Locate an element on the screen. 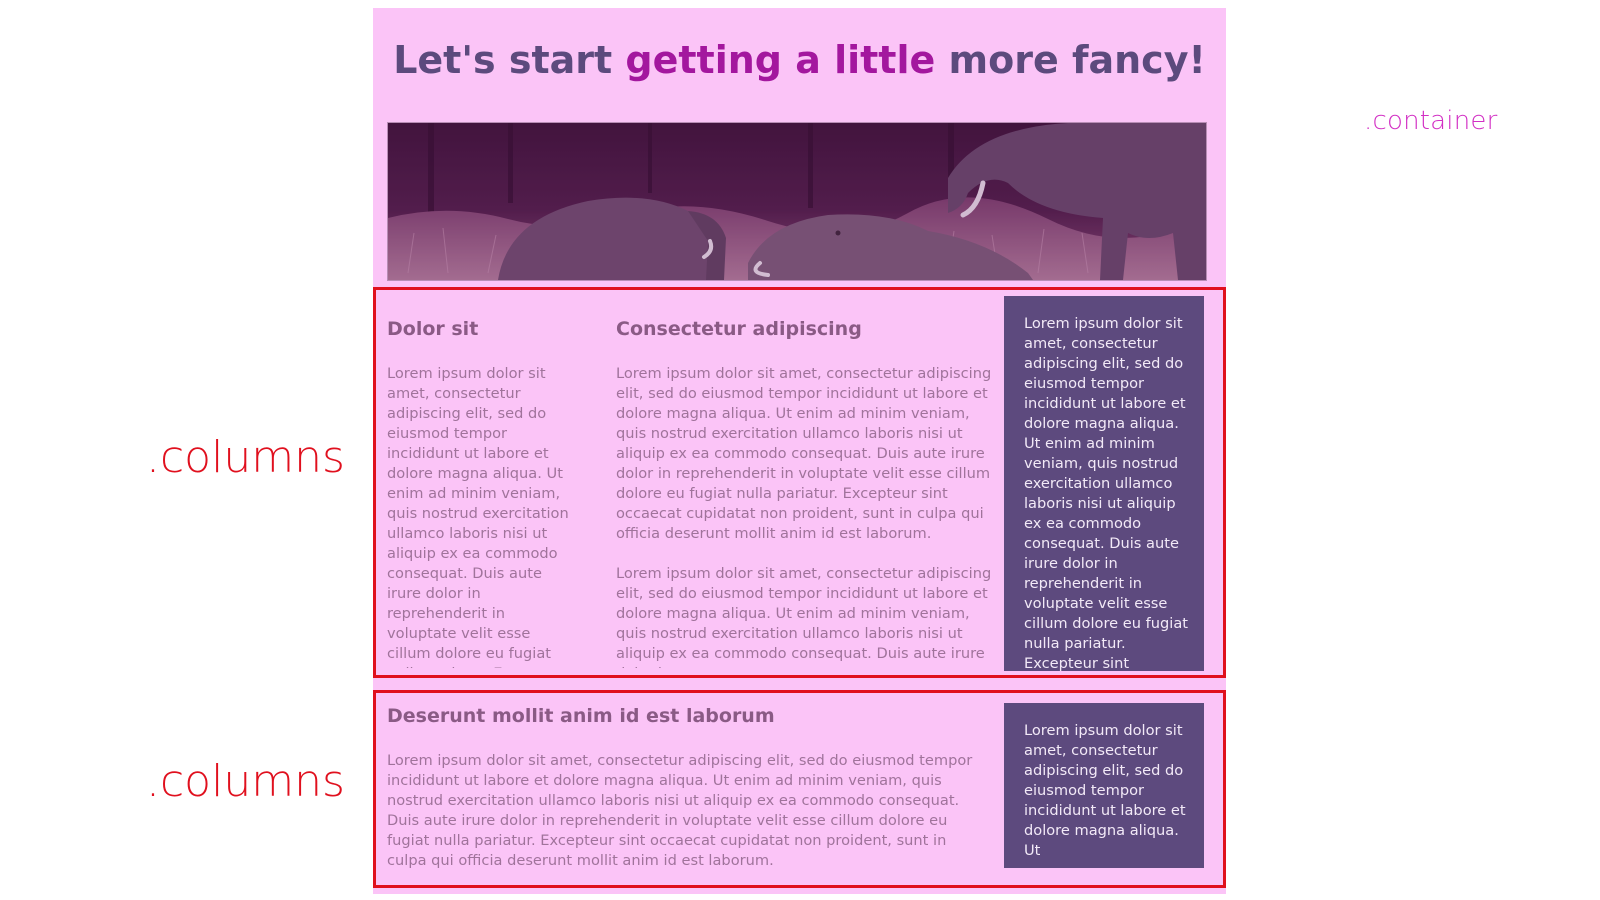 The width and height of the screenshot is (1600, 900). elephants-photo-icon is located at coordinates (797, 201).